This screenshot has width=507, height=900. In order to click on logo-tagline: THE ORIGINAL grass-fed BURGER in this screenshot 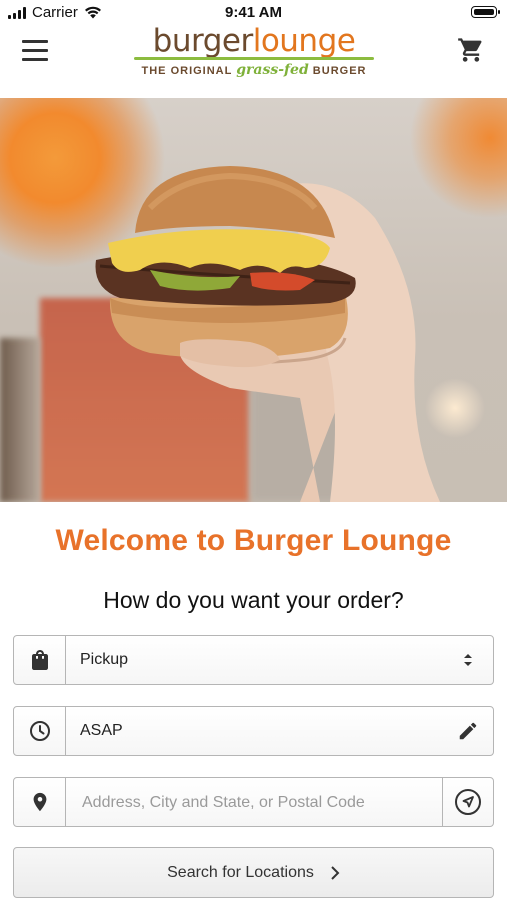, I will do `click(254, 70)`.